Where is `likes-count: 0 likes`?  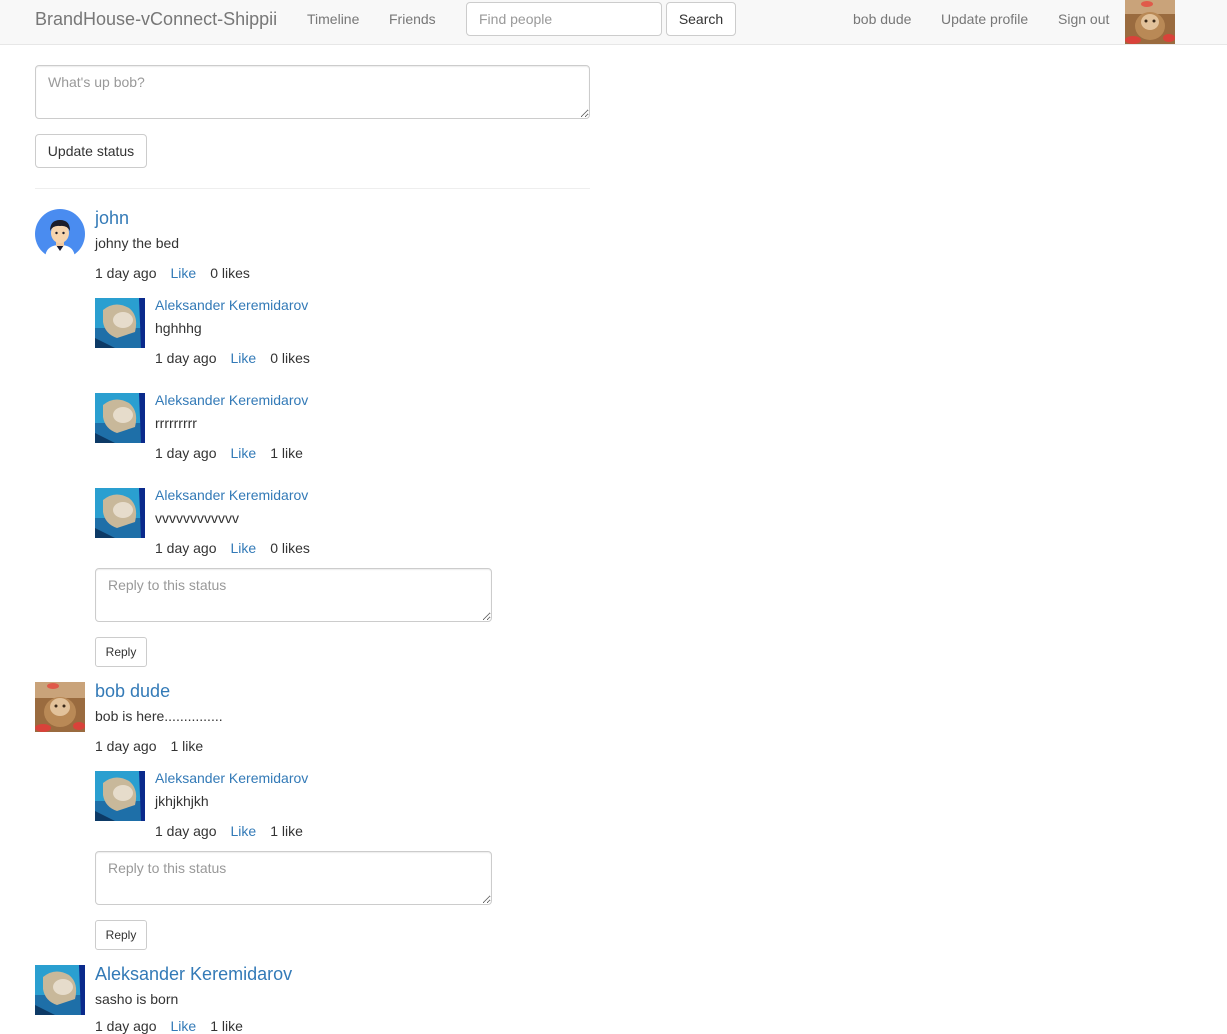 likes-count: 0 likes is located at coordinates (230, 273).